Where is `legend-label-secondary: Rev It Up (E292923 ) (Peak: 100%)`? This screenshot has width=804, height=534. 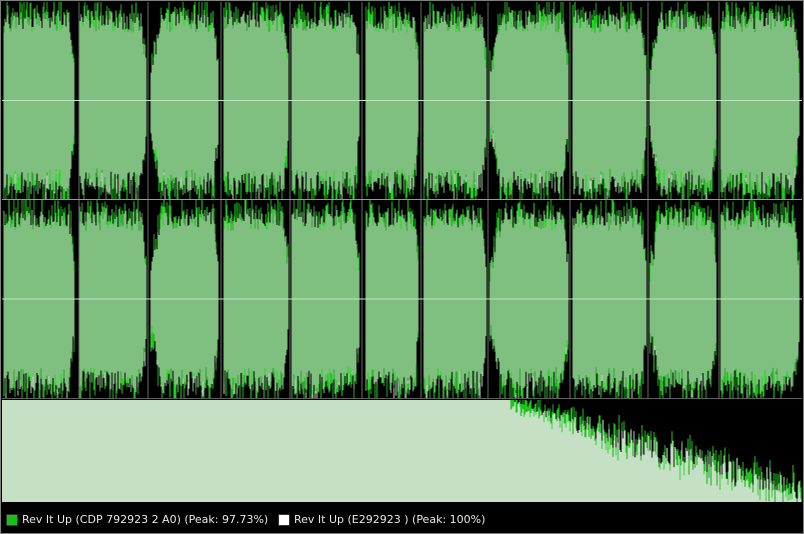 legend-label-secondary: Rev It Up (E292923 ) (Peak: 100%) is located at coordinates (390, 519).